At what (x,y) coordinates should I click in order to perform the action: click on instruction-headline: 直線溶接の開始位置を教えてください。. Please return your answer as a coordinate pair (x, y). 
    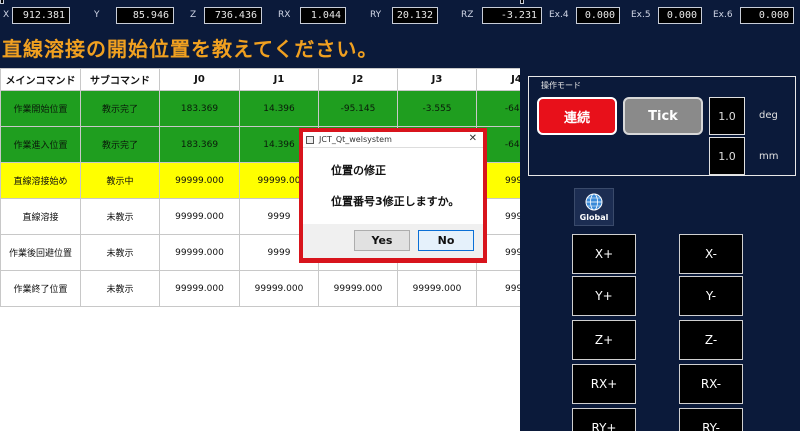
    Looking at the image, I should click on (190, 49).